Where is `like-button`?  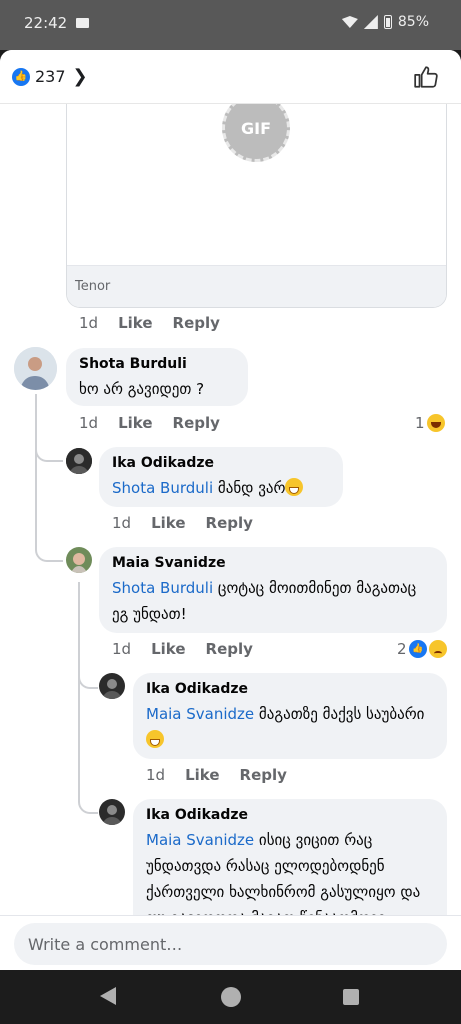 like-button is located at coordinates (426, 77).